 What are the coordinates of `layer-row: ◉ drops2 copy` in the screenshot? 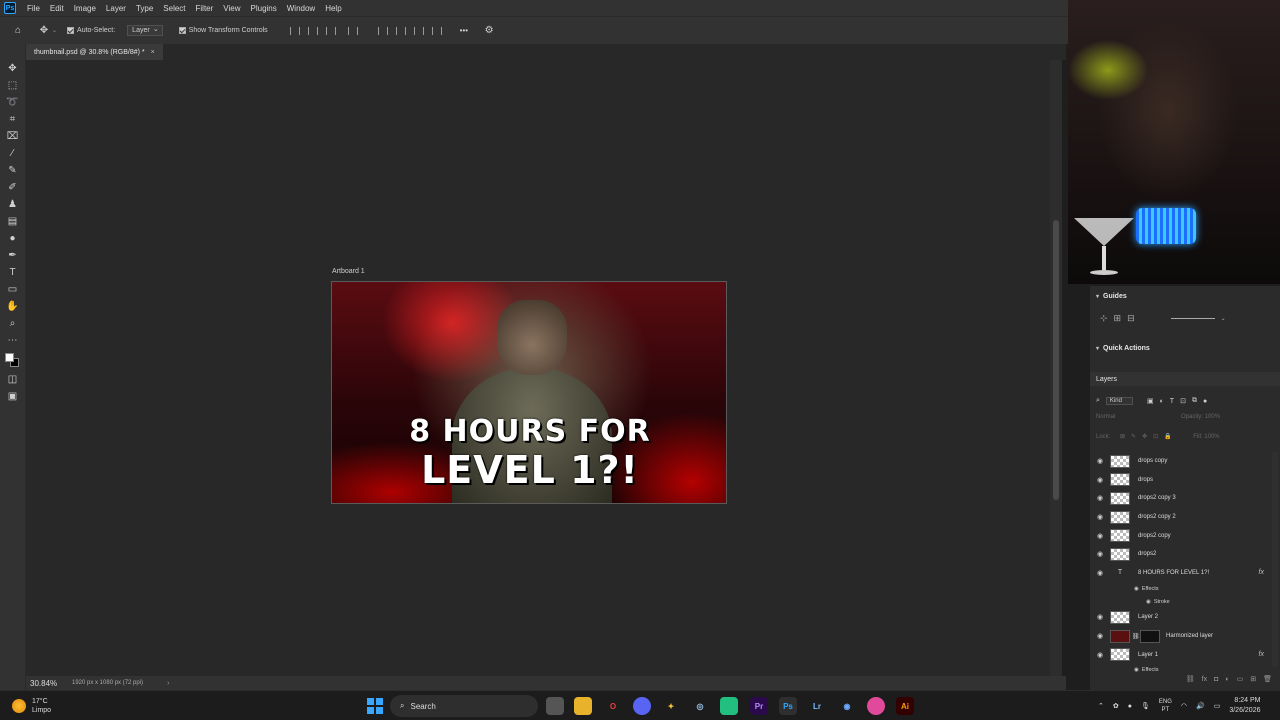 It's located at (1180, 535).